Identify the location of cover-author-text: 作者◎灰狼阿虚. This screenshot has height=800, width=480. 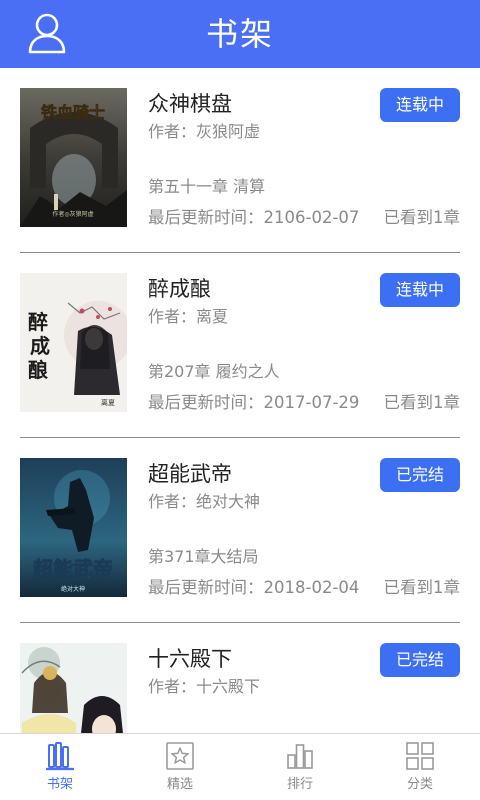
(72, 214).